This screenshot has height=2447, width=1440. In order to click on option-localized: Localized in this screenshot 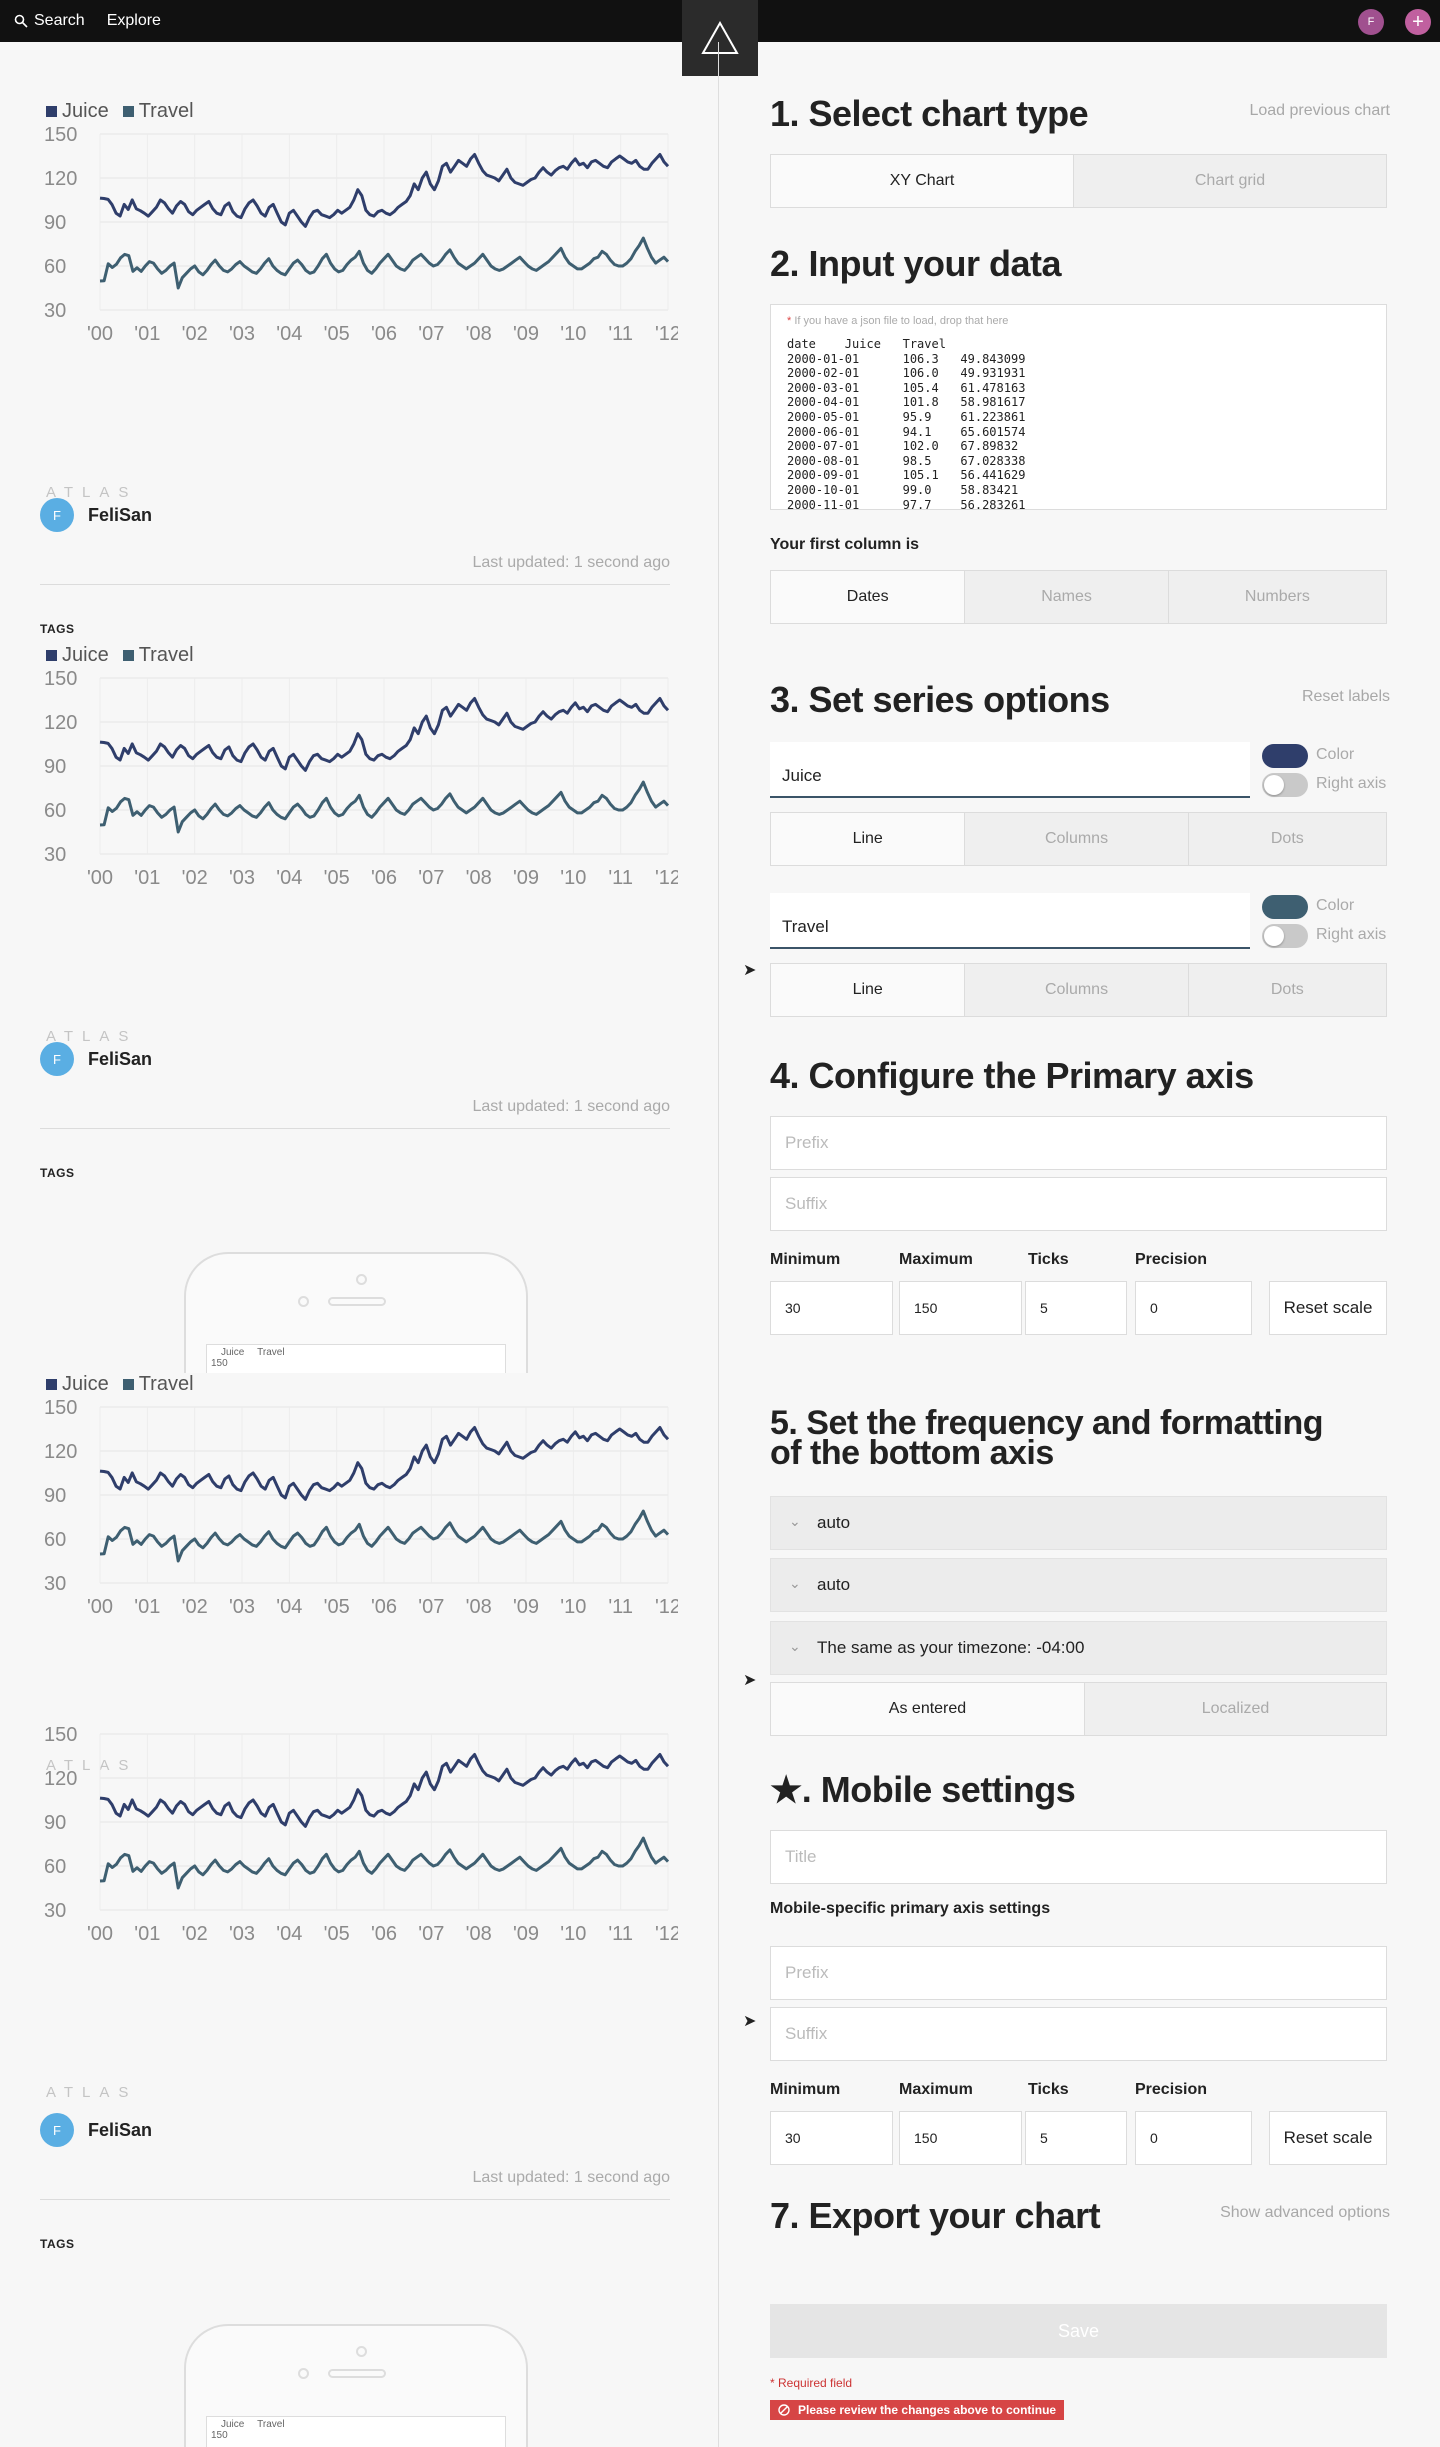, I will do `click(1234, 1709)`.